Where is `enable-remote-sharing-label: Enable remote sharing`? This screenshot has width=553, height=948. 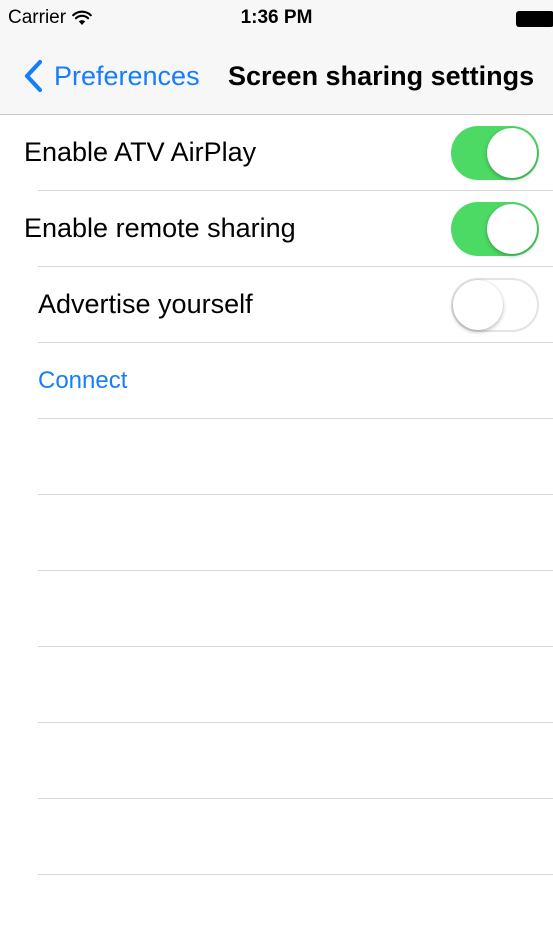 enable-remote-sharing-label: Enable remote sharing is located at coordinates (160, 228).